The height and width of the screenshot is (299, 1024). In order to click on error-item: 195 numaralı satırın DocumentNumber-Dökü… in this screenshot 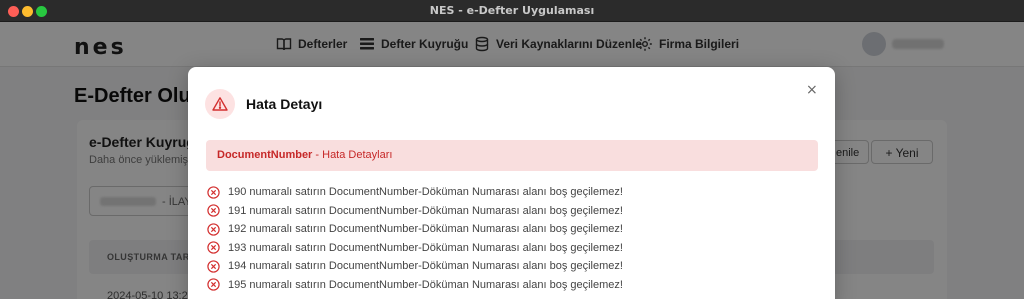, I will do `click(415, 285)`.